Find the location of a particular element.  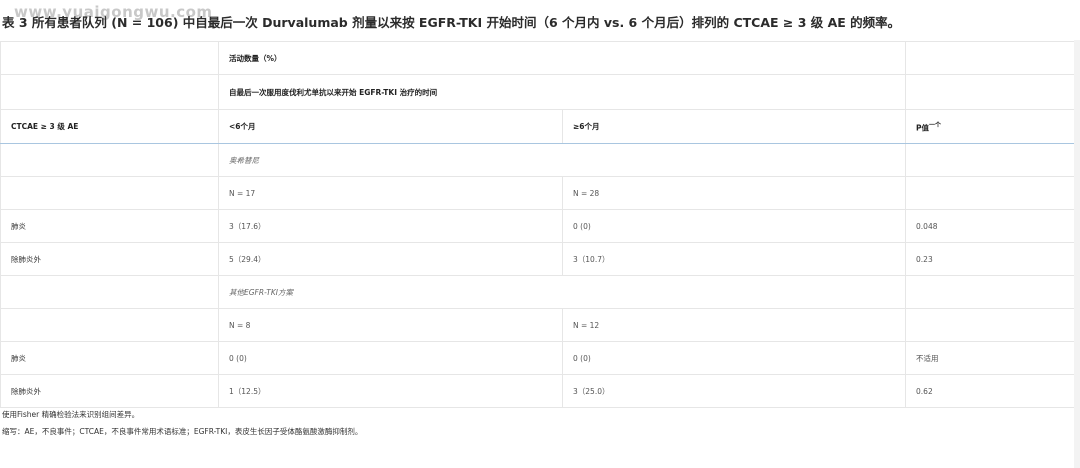

p-label-text: P值 is located at coordinates (923, 128).